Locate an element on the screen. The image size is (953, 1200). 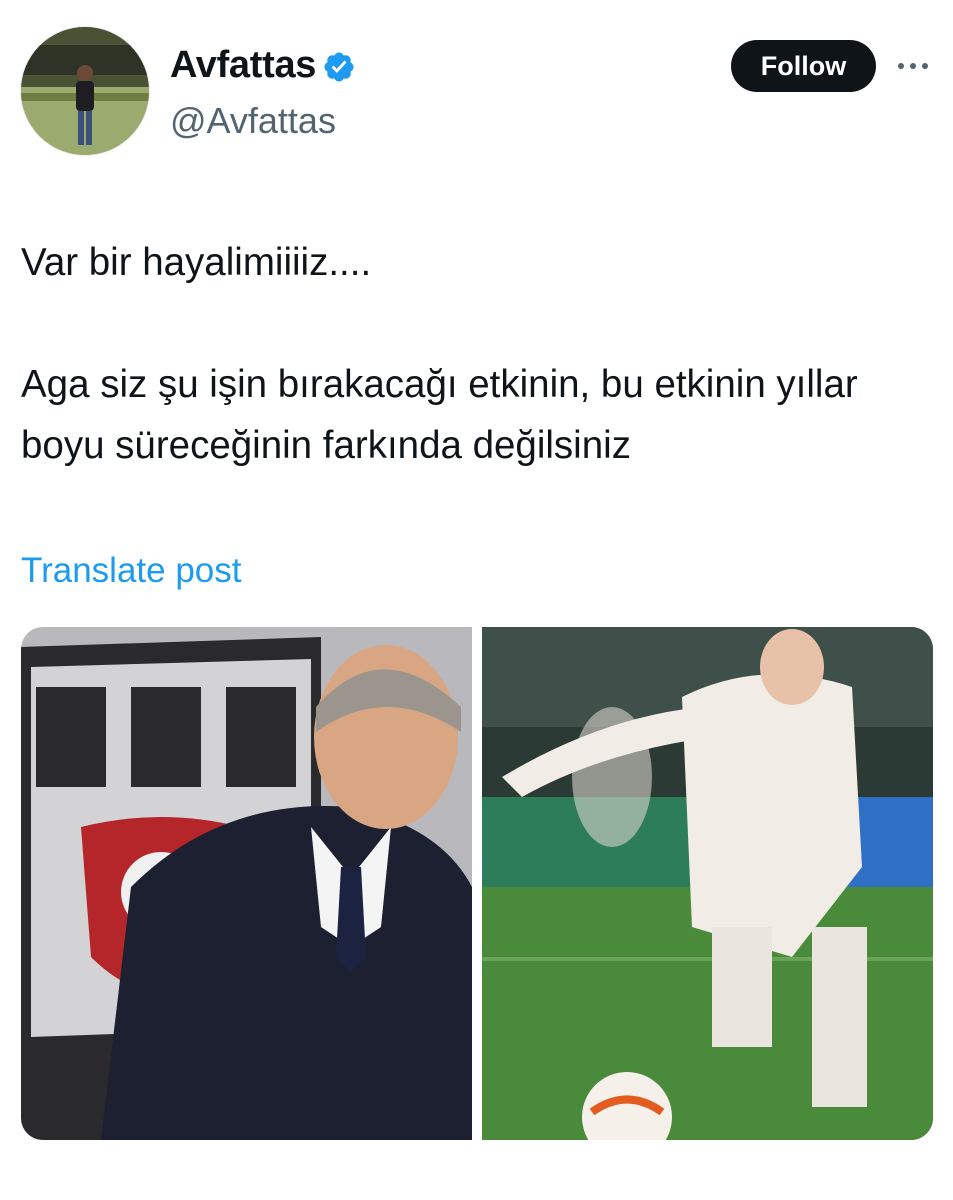
follow-button: Follow is located at coordinates (803, 66).